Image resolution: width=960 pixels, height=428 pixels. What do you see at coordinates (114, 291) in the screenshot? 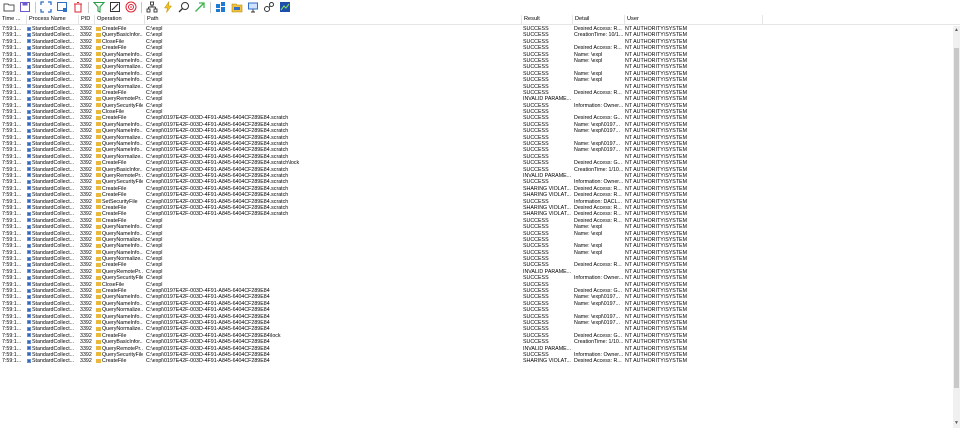
I see `cell-operation-text: CreateFile` at bounding box center [114, 291].